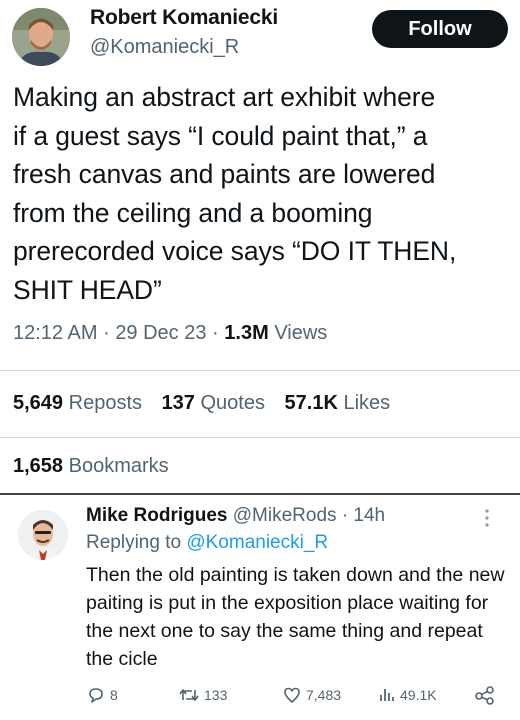 This screenshot has height=720, width=520. I want to click on author-handle: @Komaniecki_R, so click(164, 47).